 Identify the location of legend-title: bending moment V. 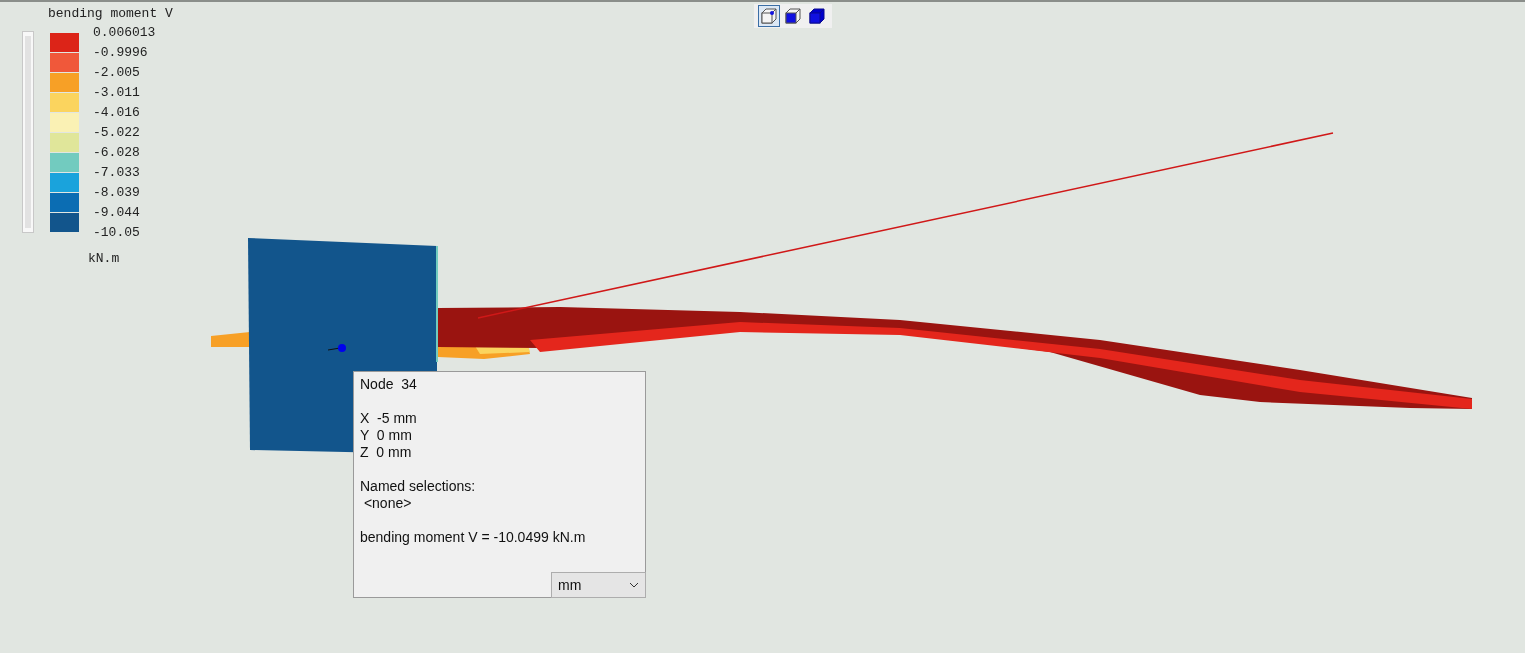
(110, 14).